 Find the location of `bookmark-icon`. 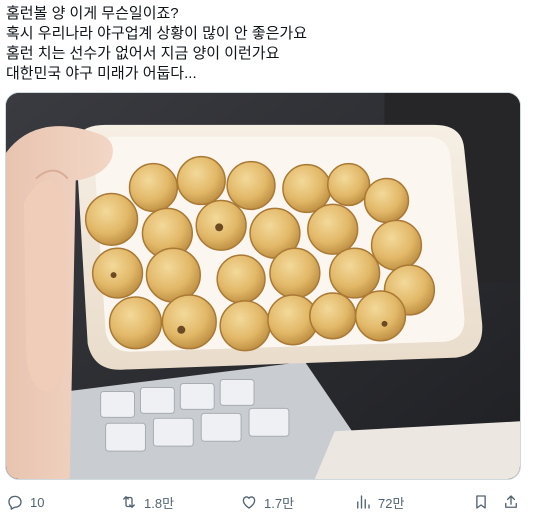

bookmark-icon is located at coordinates (481, 502).